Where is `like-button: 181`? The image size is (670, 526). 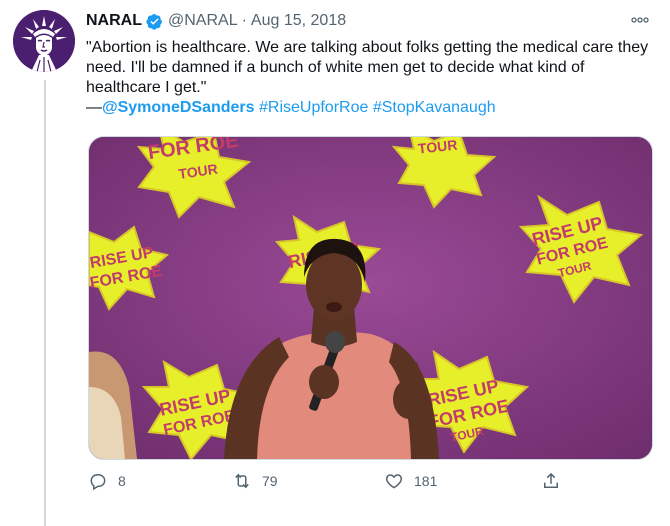
like-button: 181 is located at coordinates (410, 481).